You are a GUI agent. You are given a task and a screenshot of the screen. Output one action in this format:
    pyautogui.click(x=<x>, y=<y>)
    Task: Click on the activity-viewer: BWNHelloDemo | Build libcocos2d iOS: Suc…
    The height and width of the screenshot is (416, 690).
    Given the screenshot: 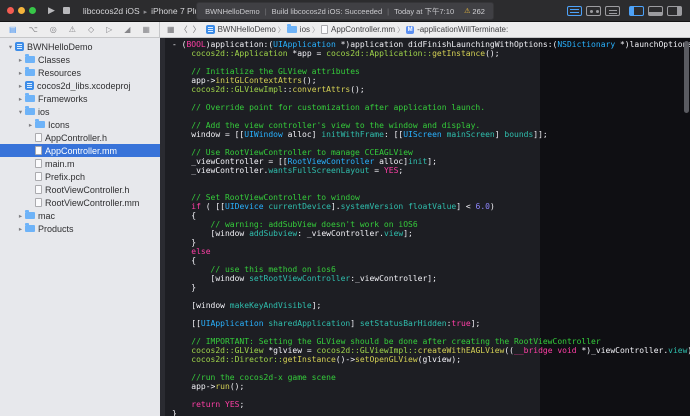 What is the action you would take?
    pyautogui.click(x=345, y=11)
    